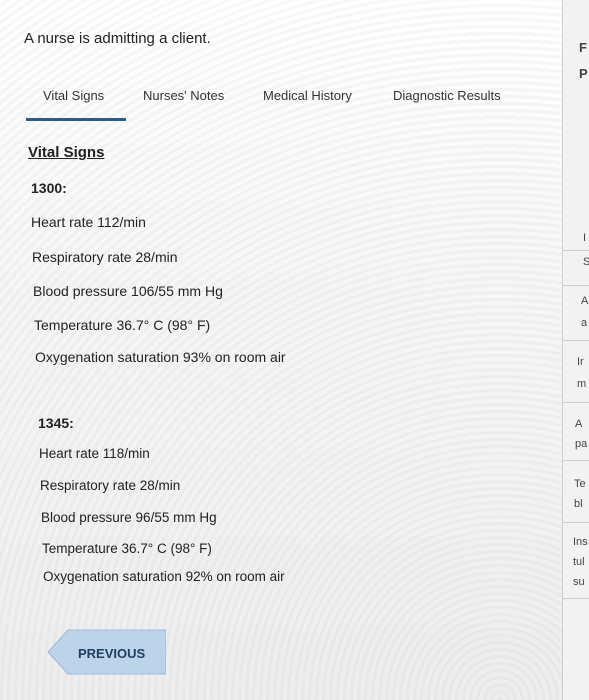 This screenshot has height=700, width=589. What do you see at coordinates (307, 103) in the screenshot?
I see `tab-medical-history: Medical History` at bounding box center [307, 103].